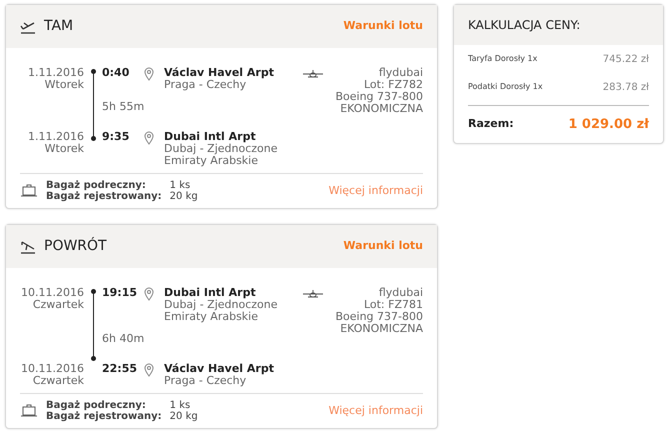 This screenshot has width=670, height=446. What do you see at coordinates (392, 85) in the screenshot?
I see `flight-number: Lot: FZ782` at bounding box center [392, 85].